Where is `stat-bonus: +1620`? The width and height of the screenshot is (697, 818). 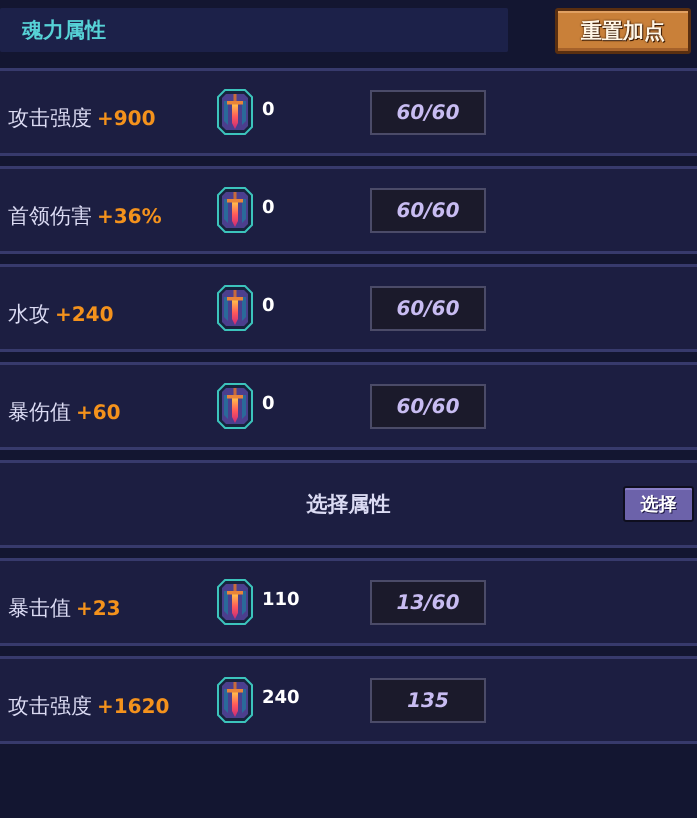
stat-bonus: +1620 is located at coordinates (133, 706).